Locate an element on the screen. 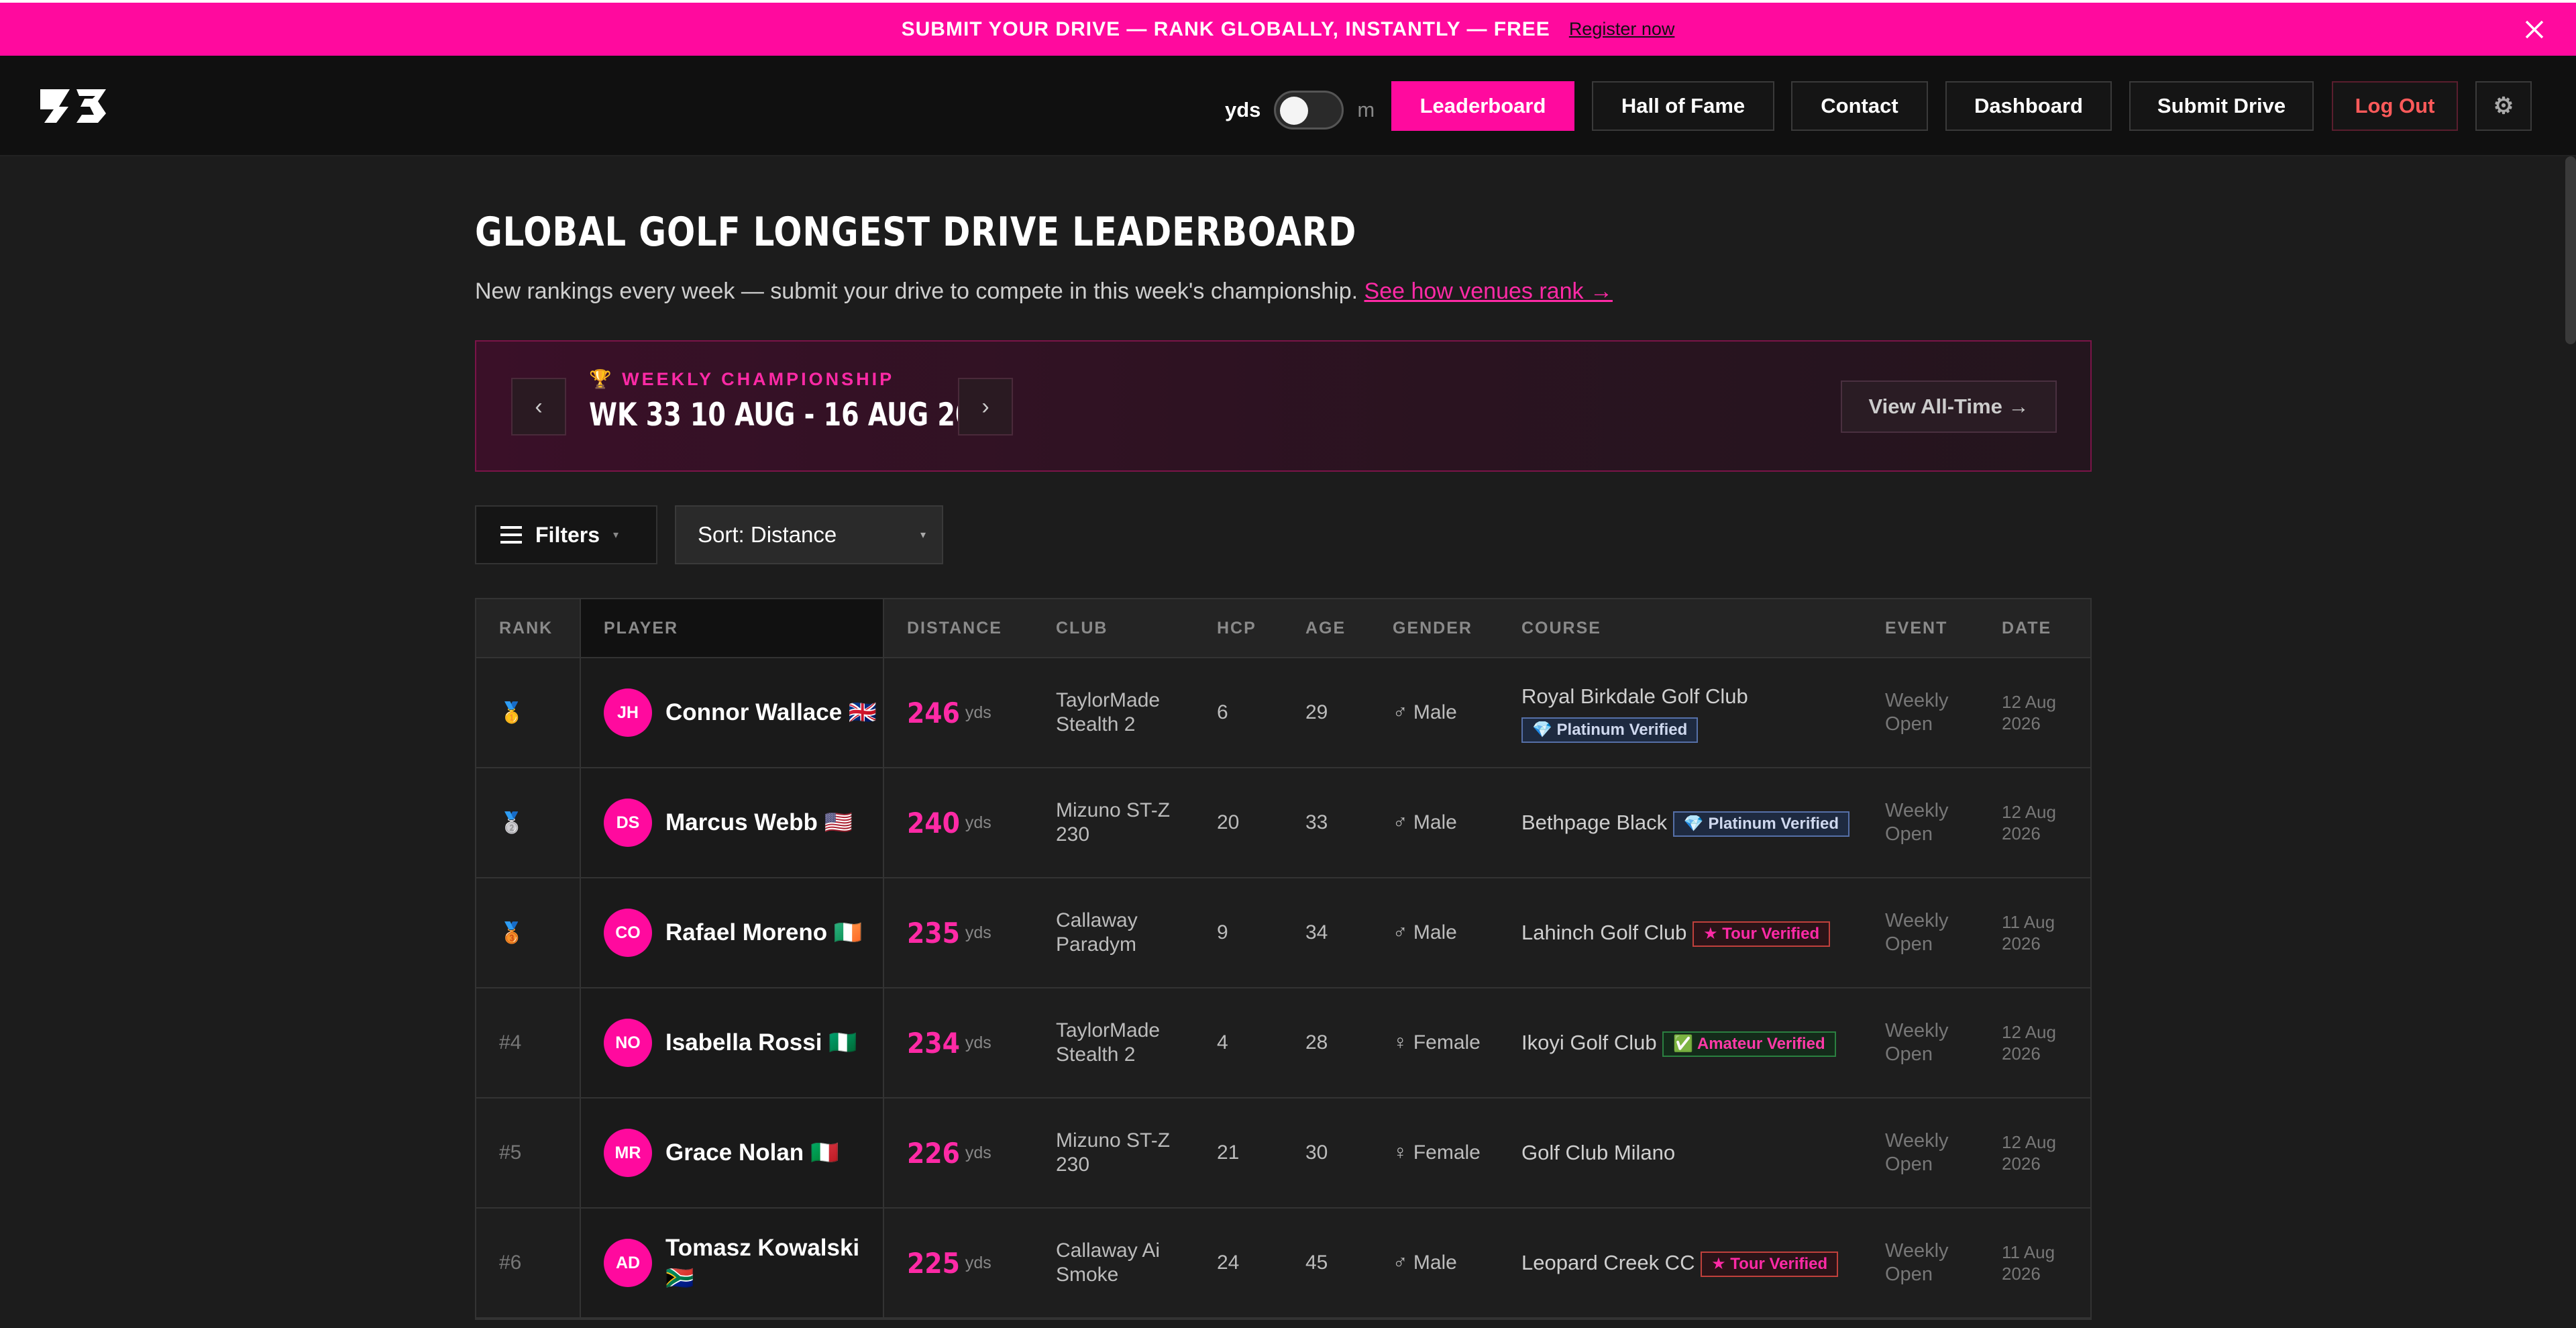  player-name: Marcus Webb 🇺🇸 is located at coordinates (759, 822).